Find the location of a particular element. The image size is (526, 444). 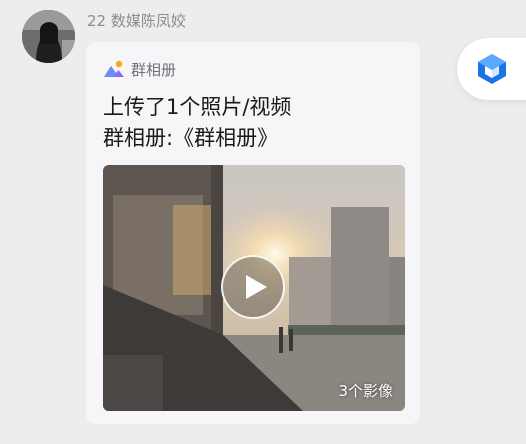

play-button is located at coordinates (253, 287).